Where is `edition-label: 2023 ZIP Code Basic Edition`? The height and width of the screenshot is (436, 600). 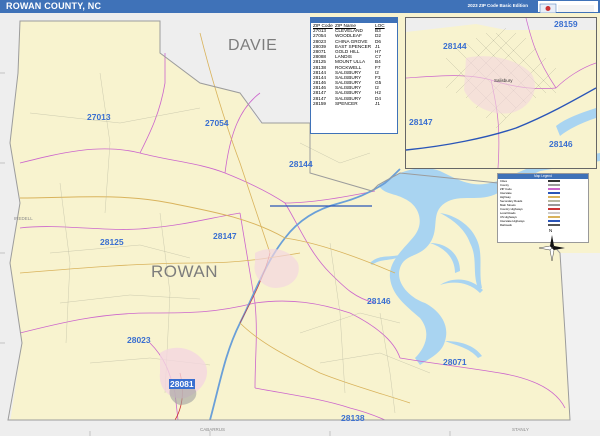 edition-label: 2023 ZIP Code Basic Edition is located at coordinates (497, 5).